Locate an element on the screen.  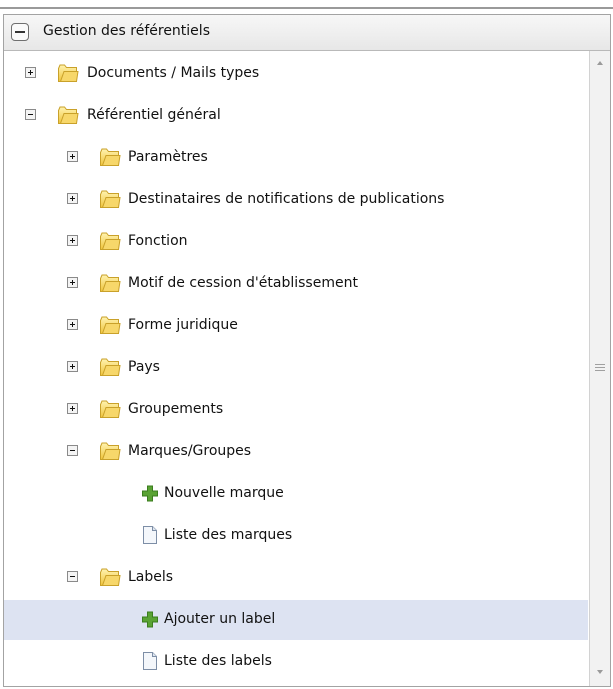
panel-header: Gestion des référentiels is located at coordinates (307, 33).